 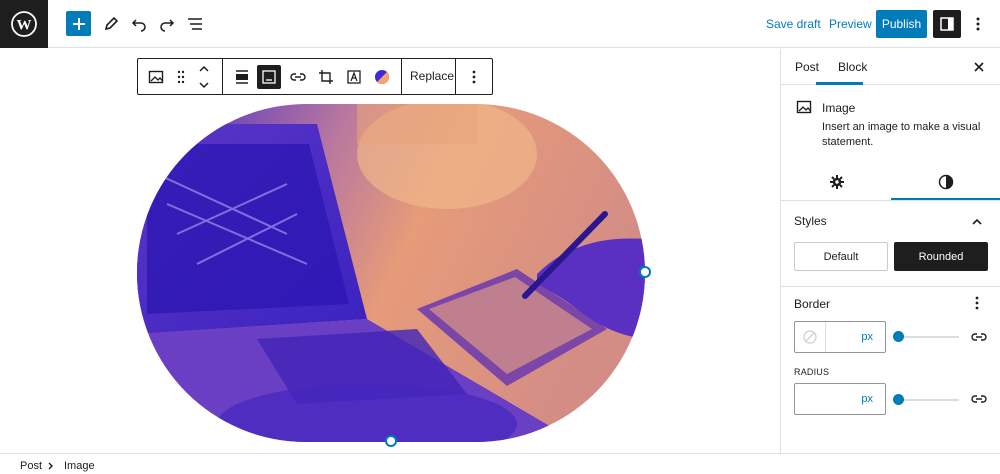 What do you see at coordinates (890, 286) in the screenshot?
I see `section-divider` at bounding box center [890, 286].